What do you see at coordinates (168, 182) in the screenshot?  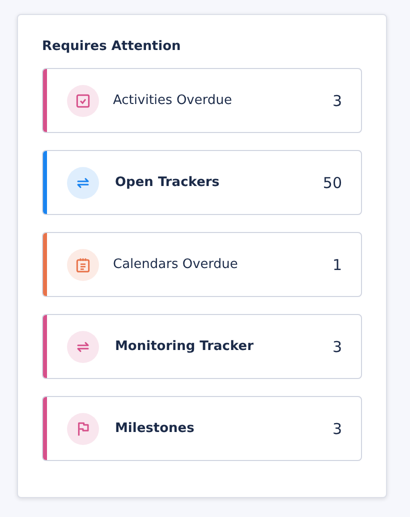 I see `item-label: Open Trackers` at bounding box center [168, 182].